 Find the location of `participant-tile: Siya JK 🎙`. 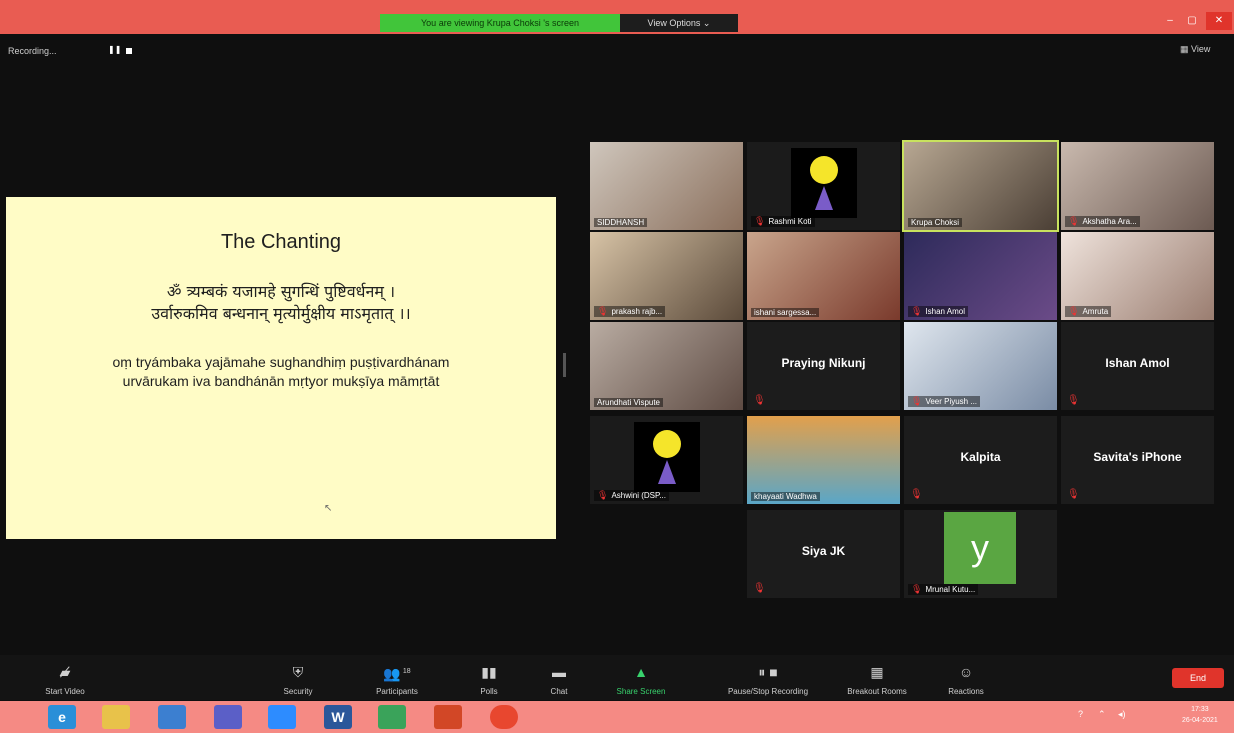

participant-tile: Siya JK 🎙 is located at coordinates (823, 554).